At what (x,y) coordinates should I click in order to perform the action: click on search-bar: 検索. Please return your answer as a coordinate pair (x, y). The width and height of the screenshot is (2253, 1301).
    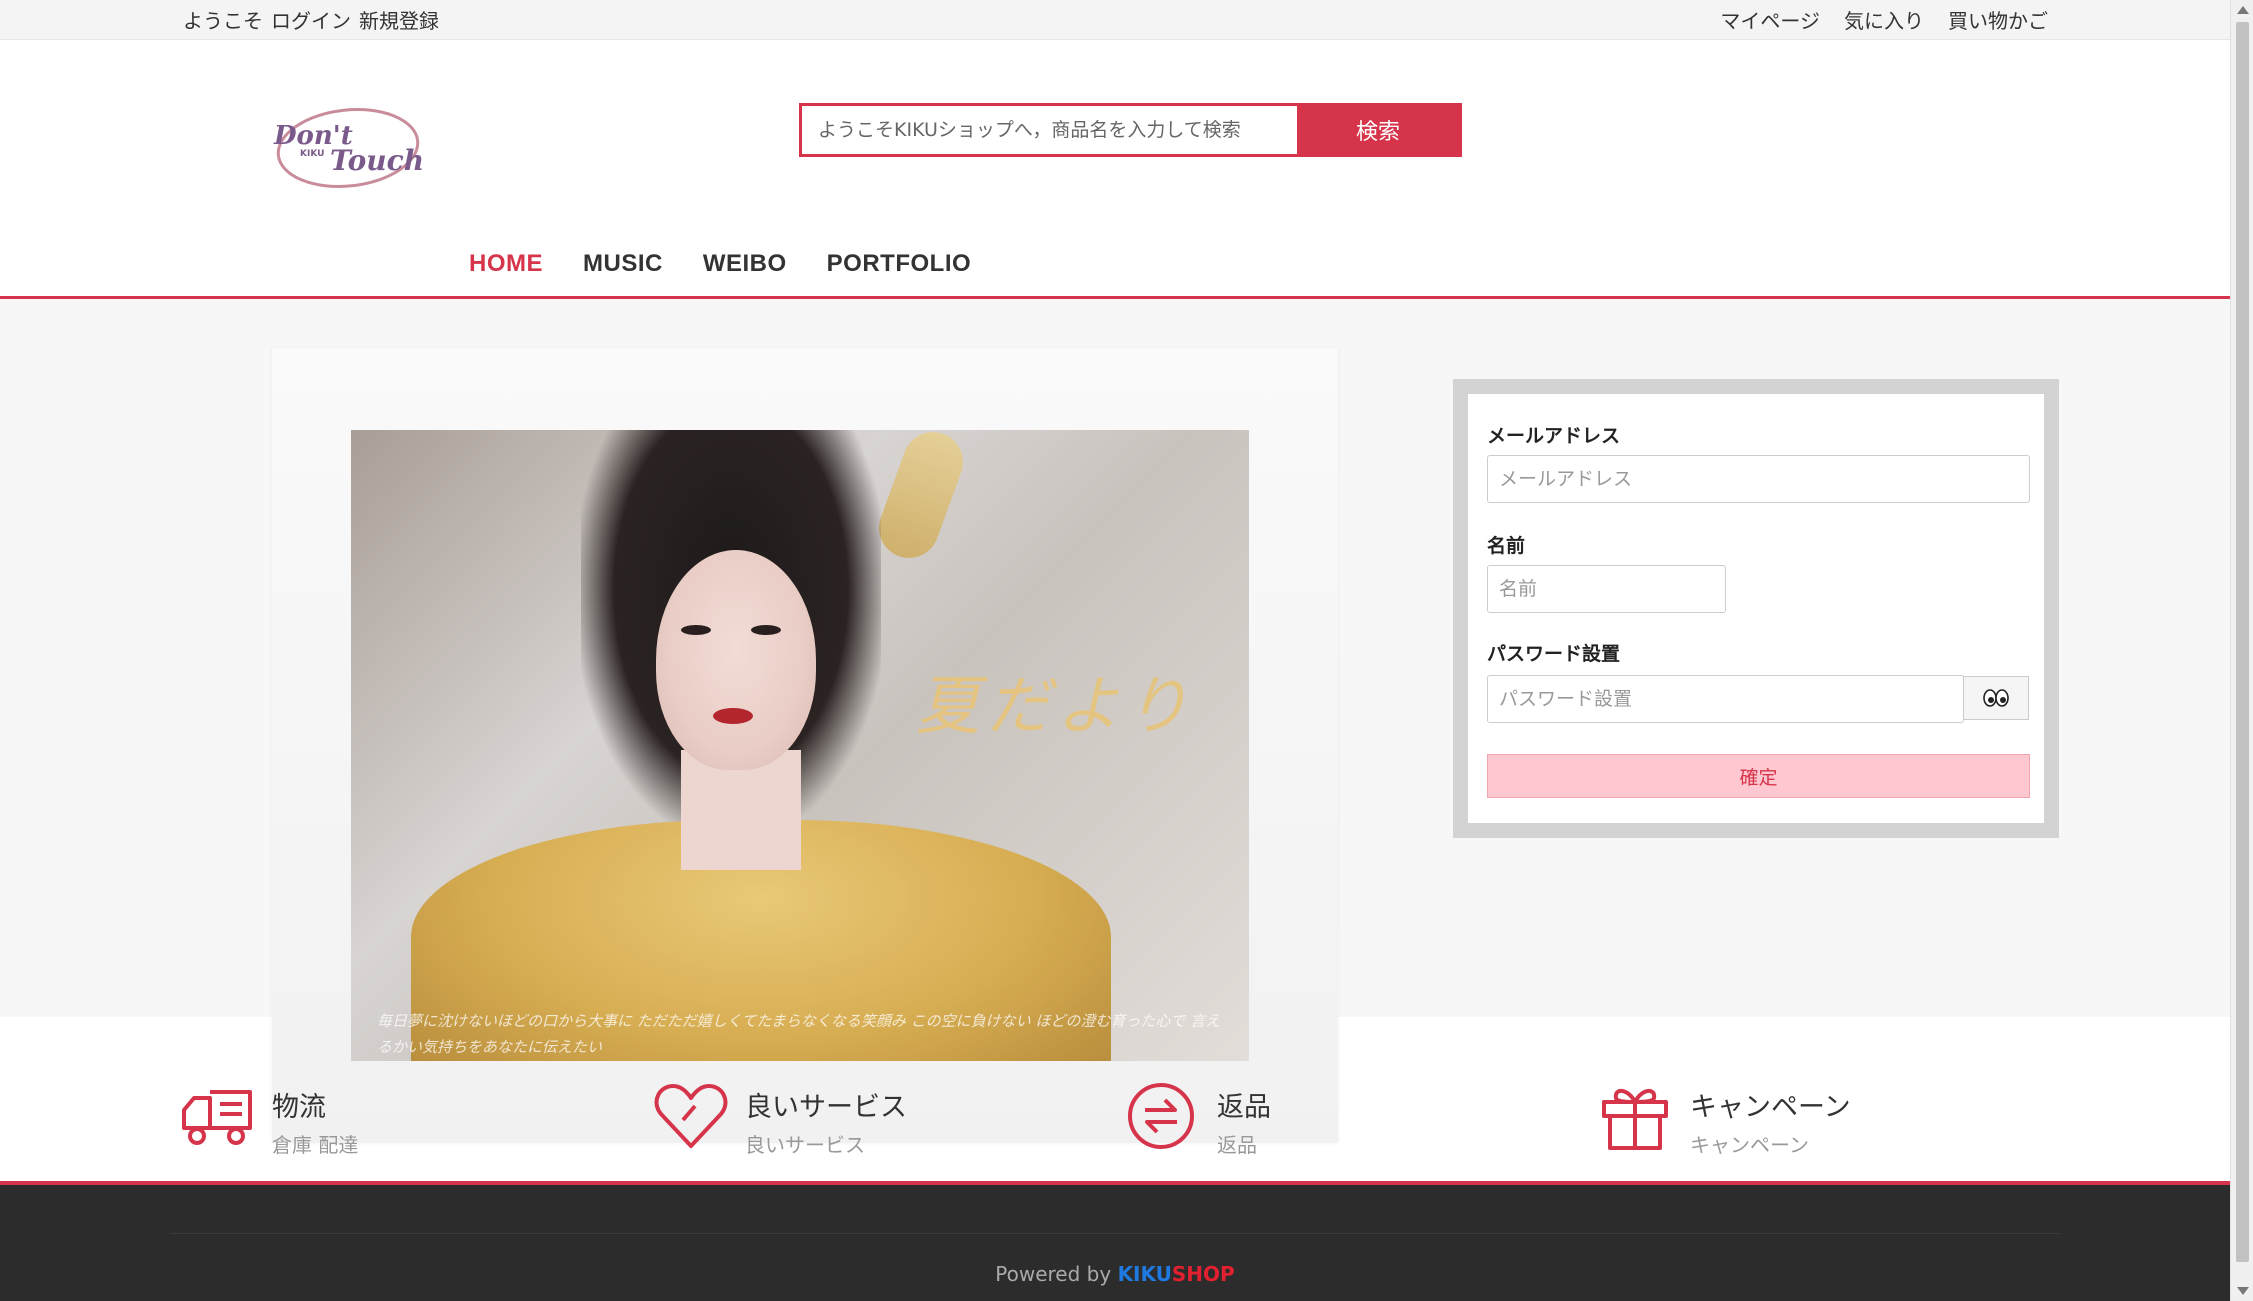
    Looking at the image, I should click on (1130, 130).